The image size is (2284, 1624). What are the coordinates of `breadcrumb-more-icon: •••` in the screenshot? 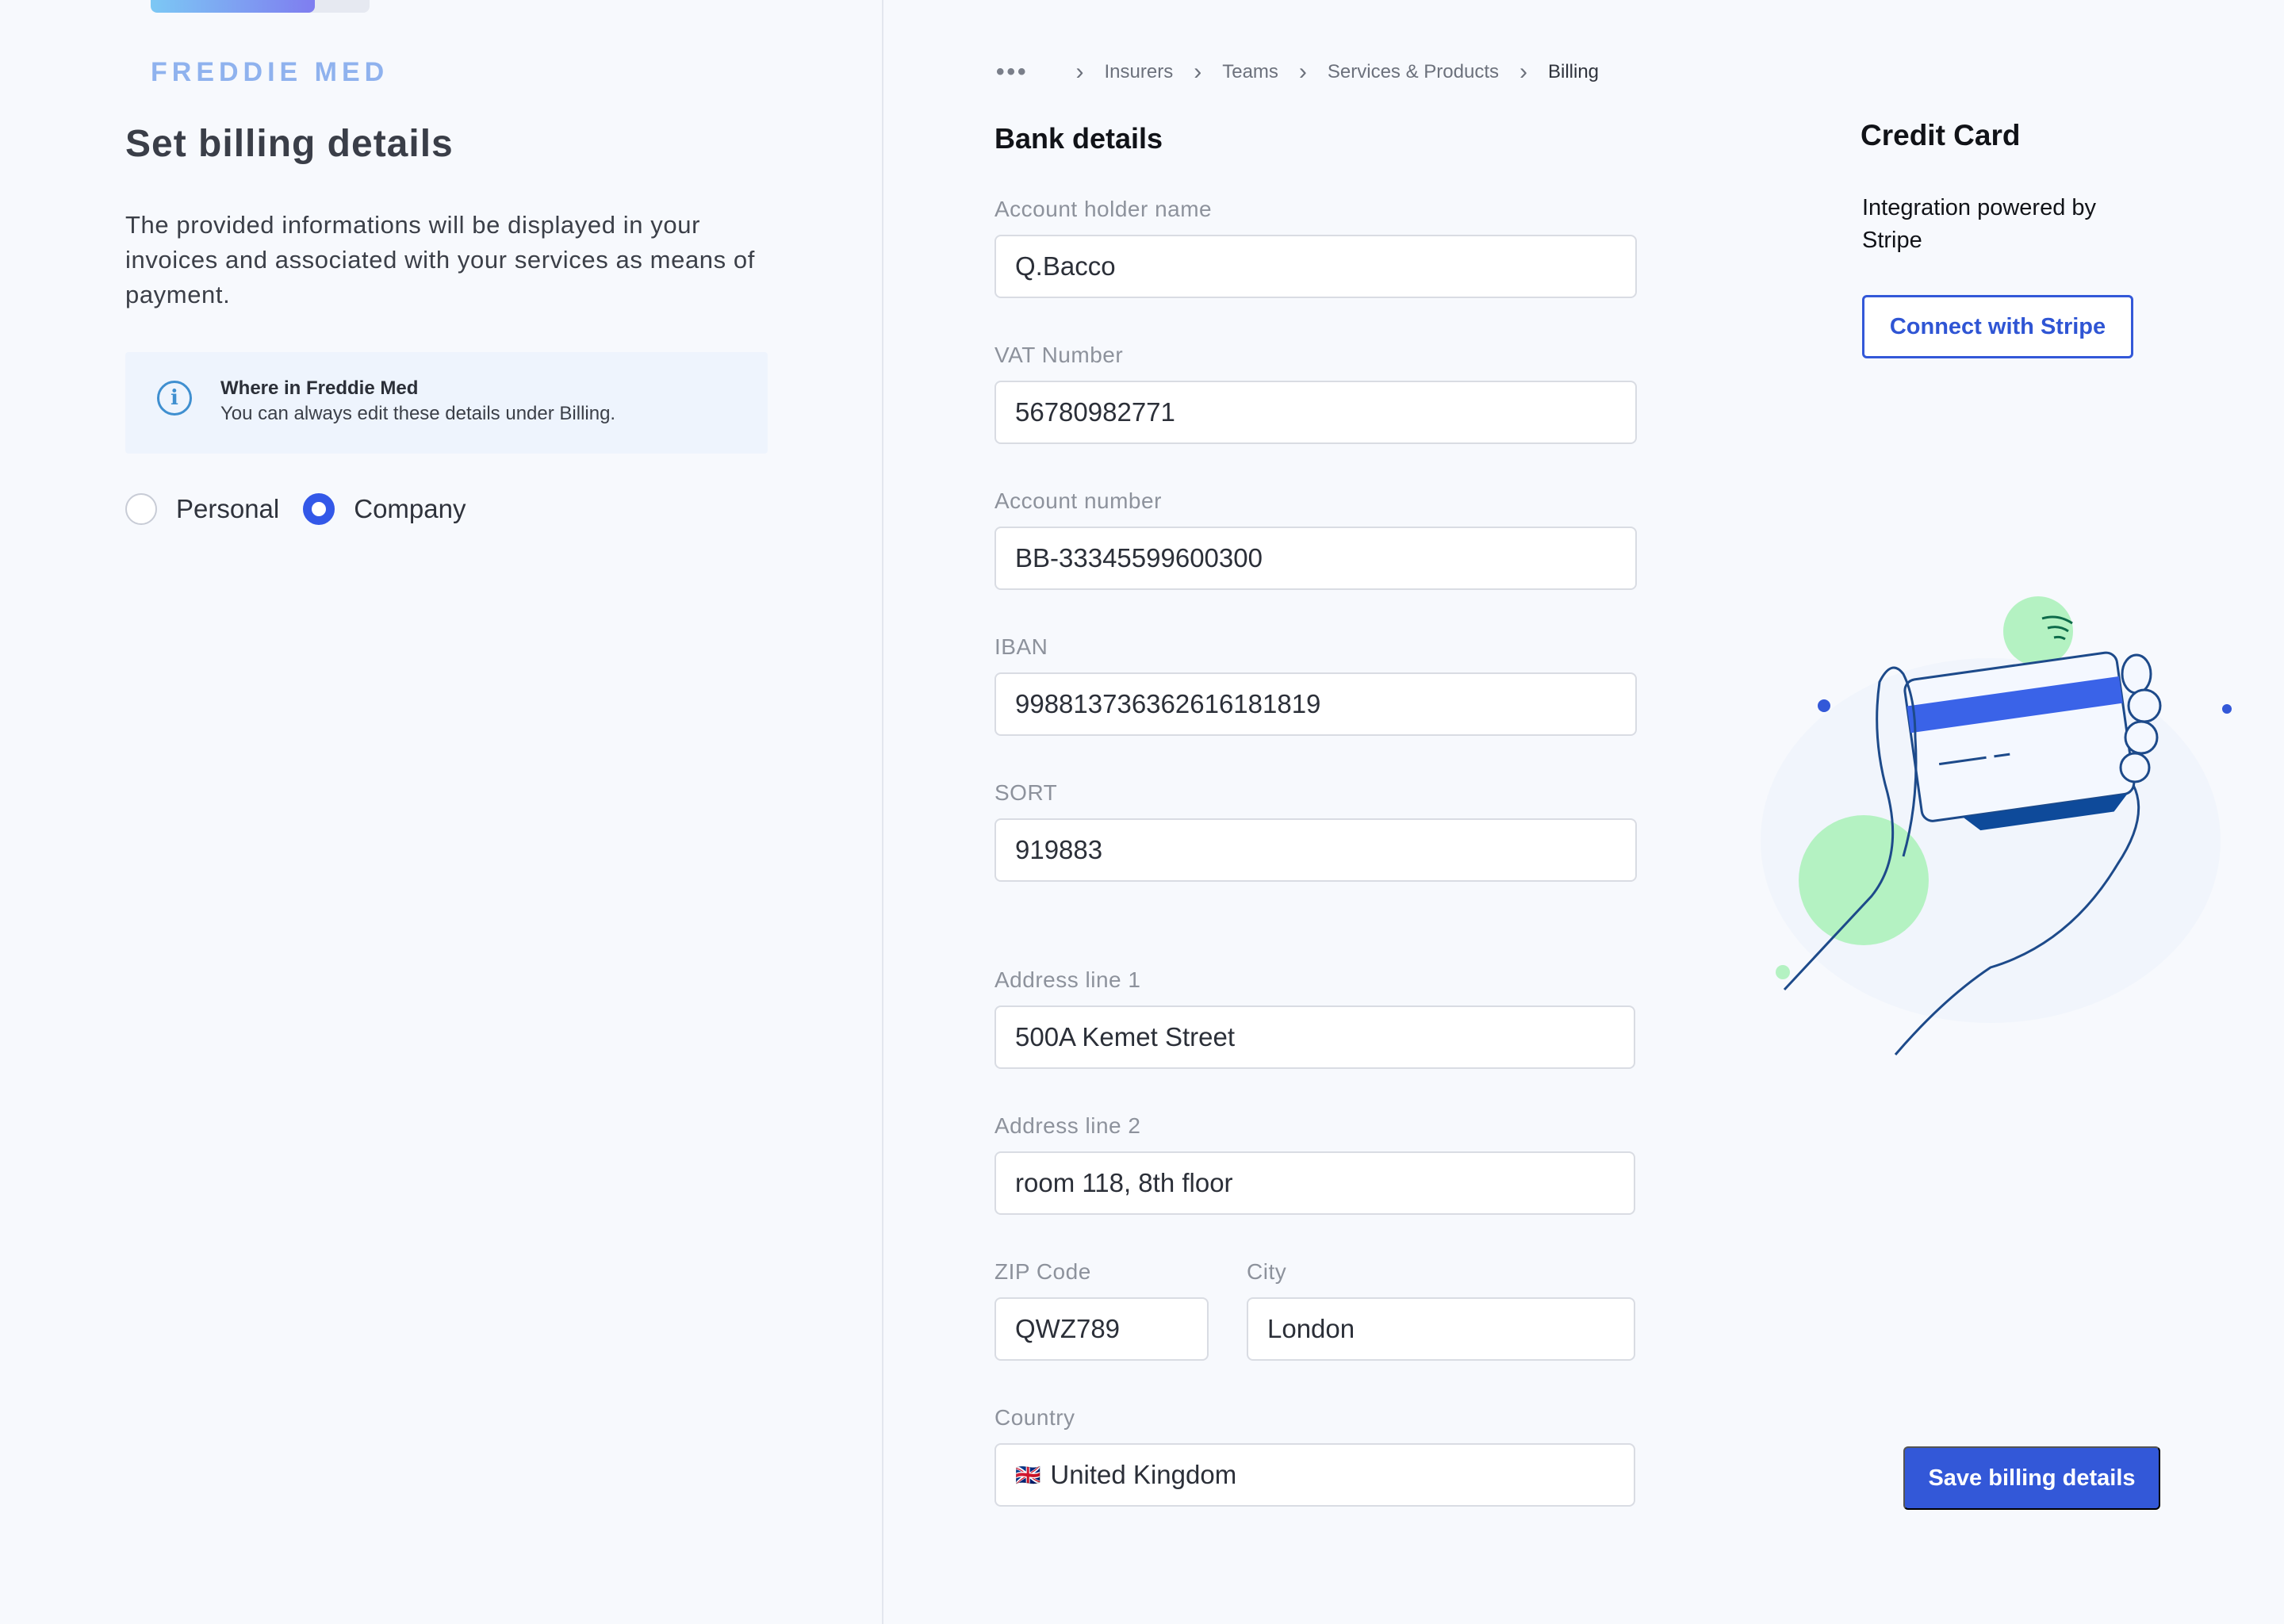 It's located at (1012, 72).